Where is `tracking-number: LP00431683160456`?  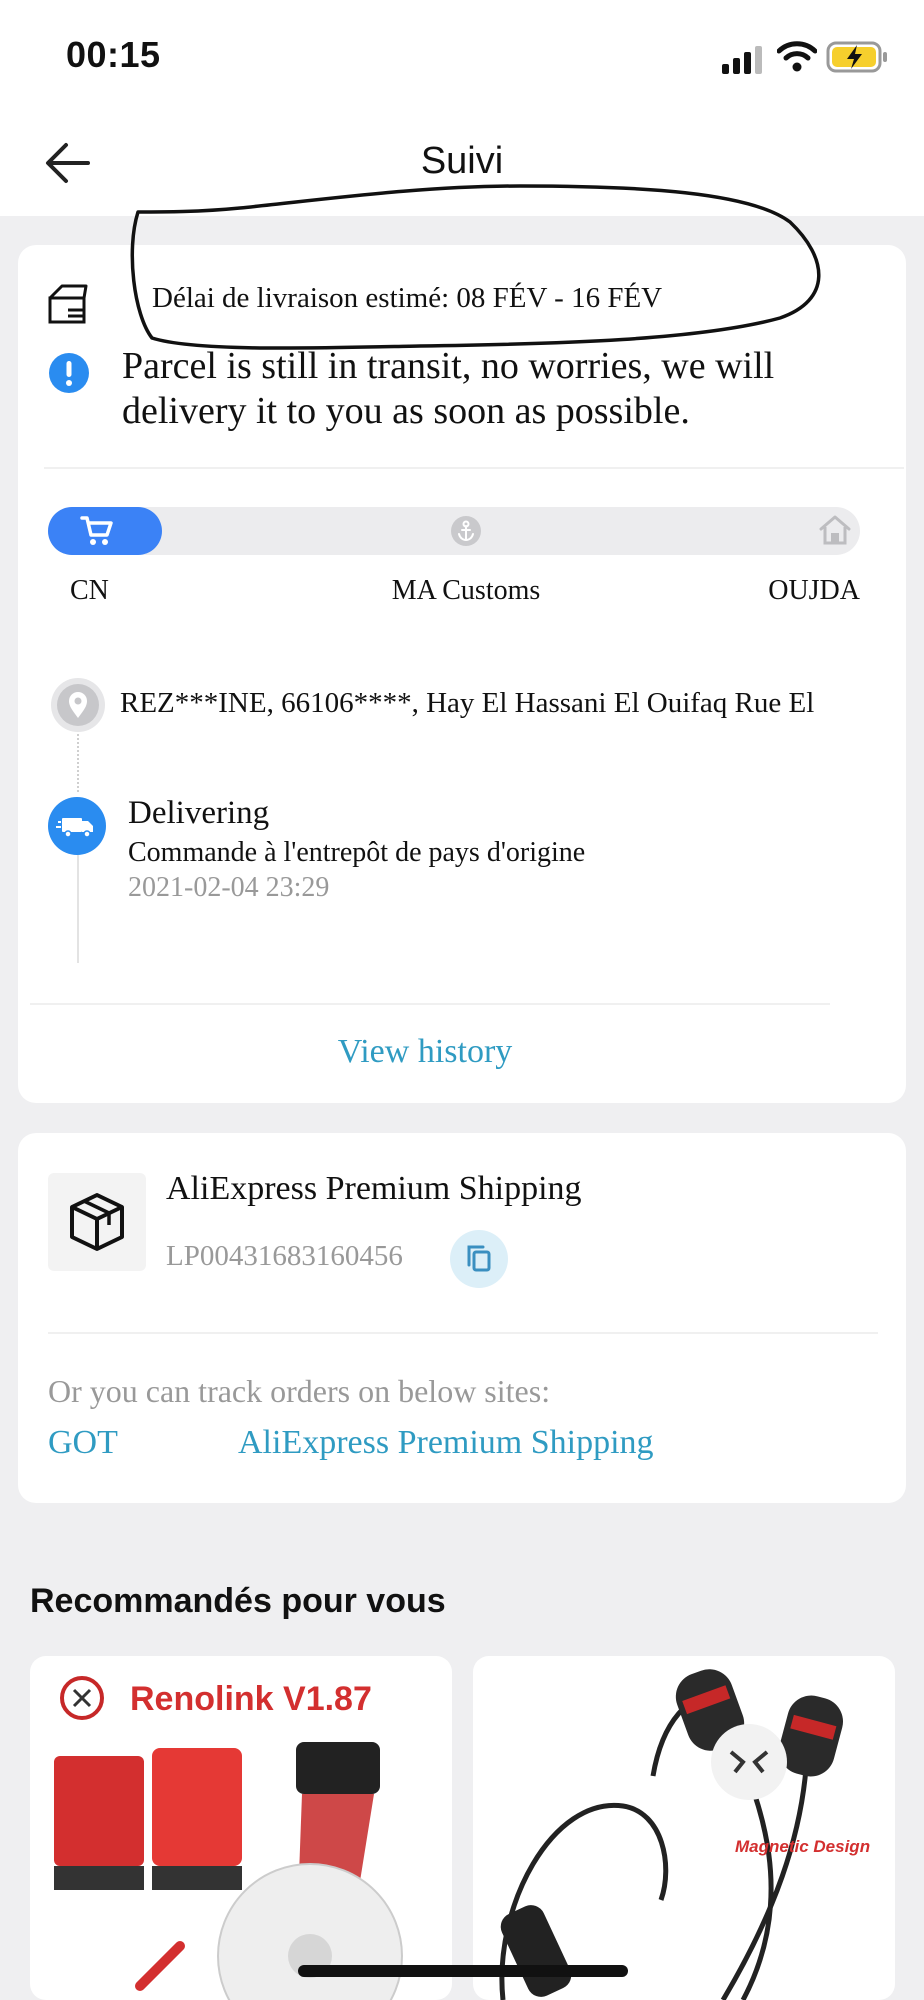 tracking-number: LP00431683160456 is located at coordinates (284, 1256).